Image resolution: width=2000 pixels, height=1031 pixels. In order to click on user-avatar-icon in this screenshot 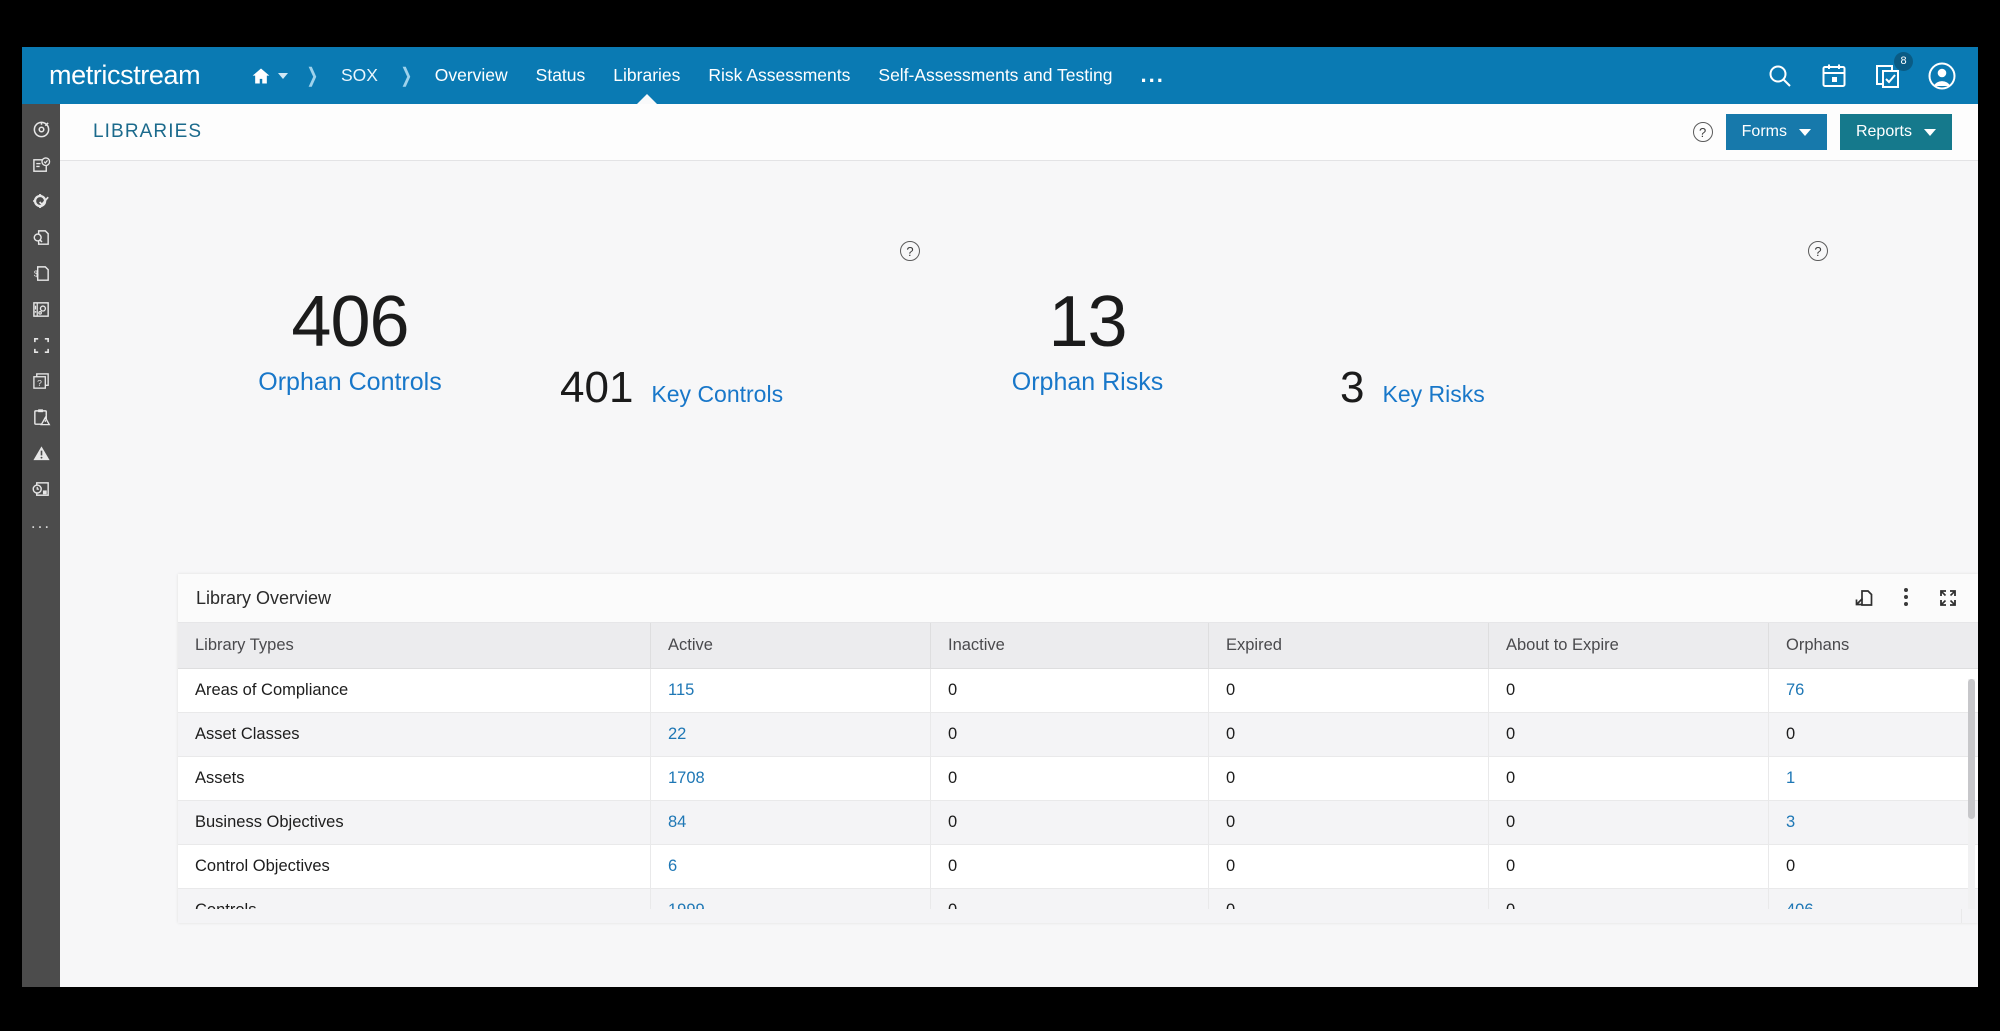, I will do `click(1942, 76)`.